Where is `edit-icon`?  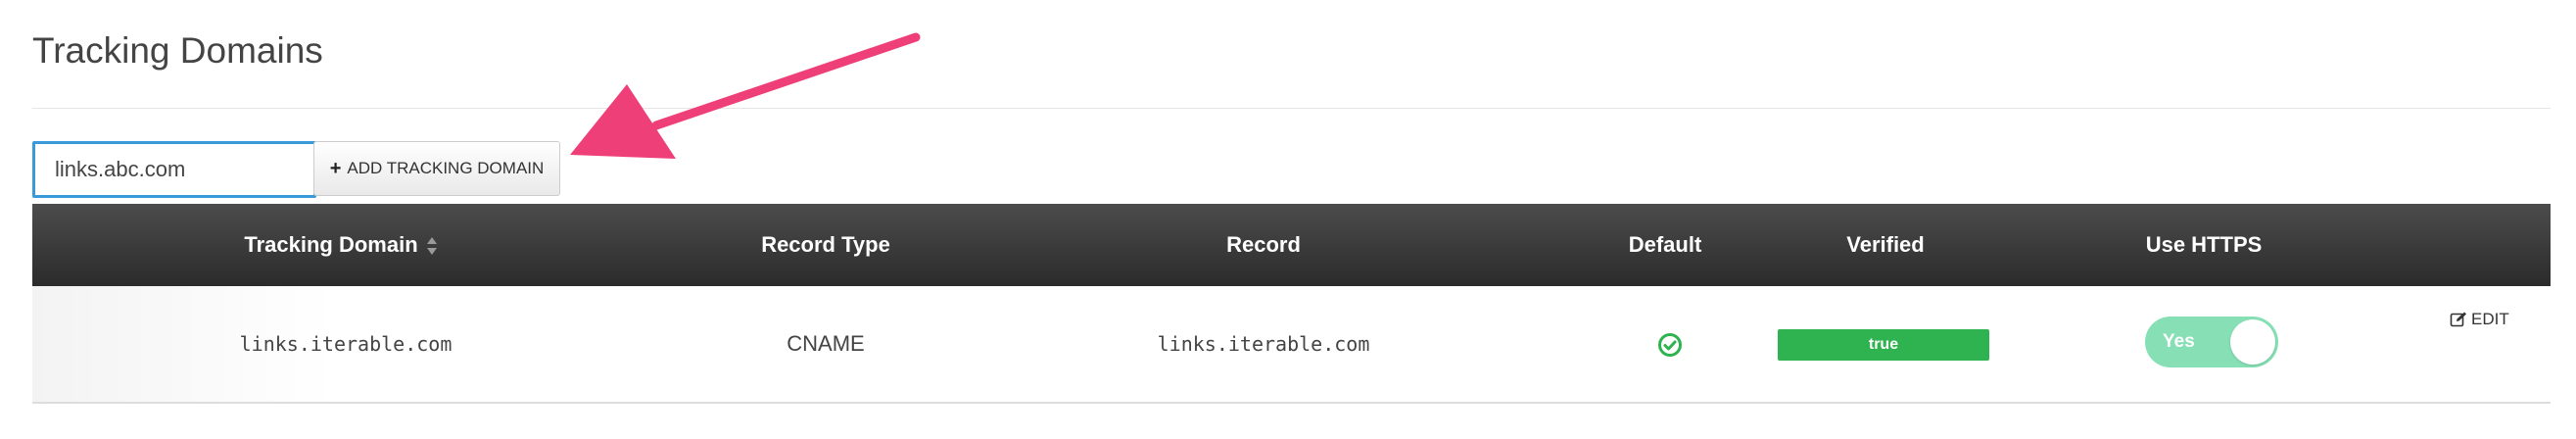
edit-icon is located at coordinates (2458, 320).